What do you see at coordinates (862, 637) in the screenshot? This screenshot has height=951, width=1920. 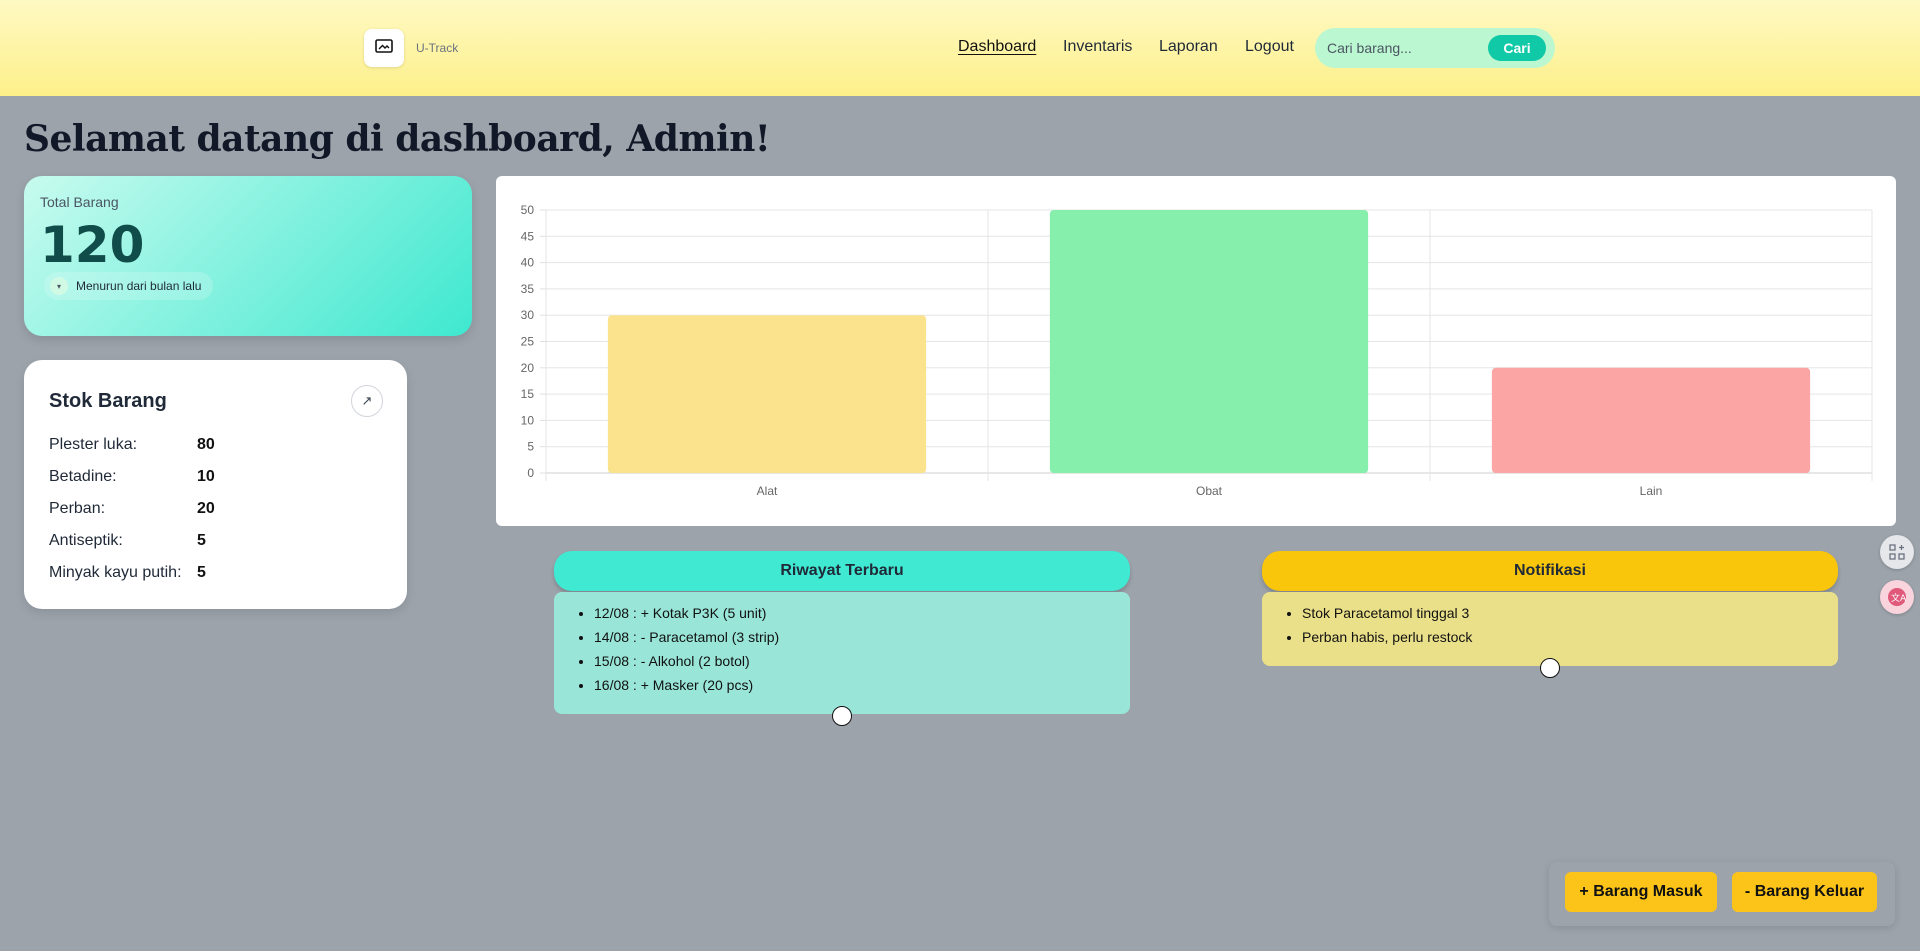 I see `list-item: 14/08 : - Paracetamol (3 strip)` at bounding box center [862, 637].